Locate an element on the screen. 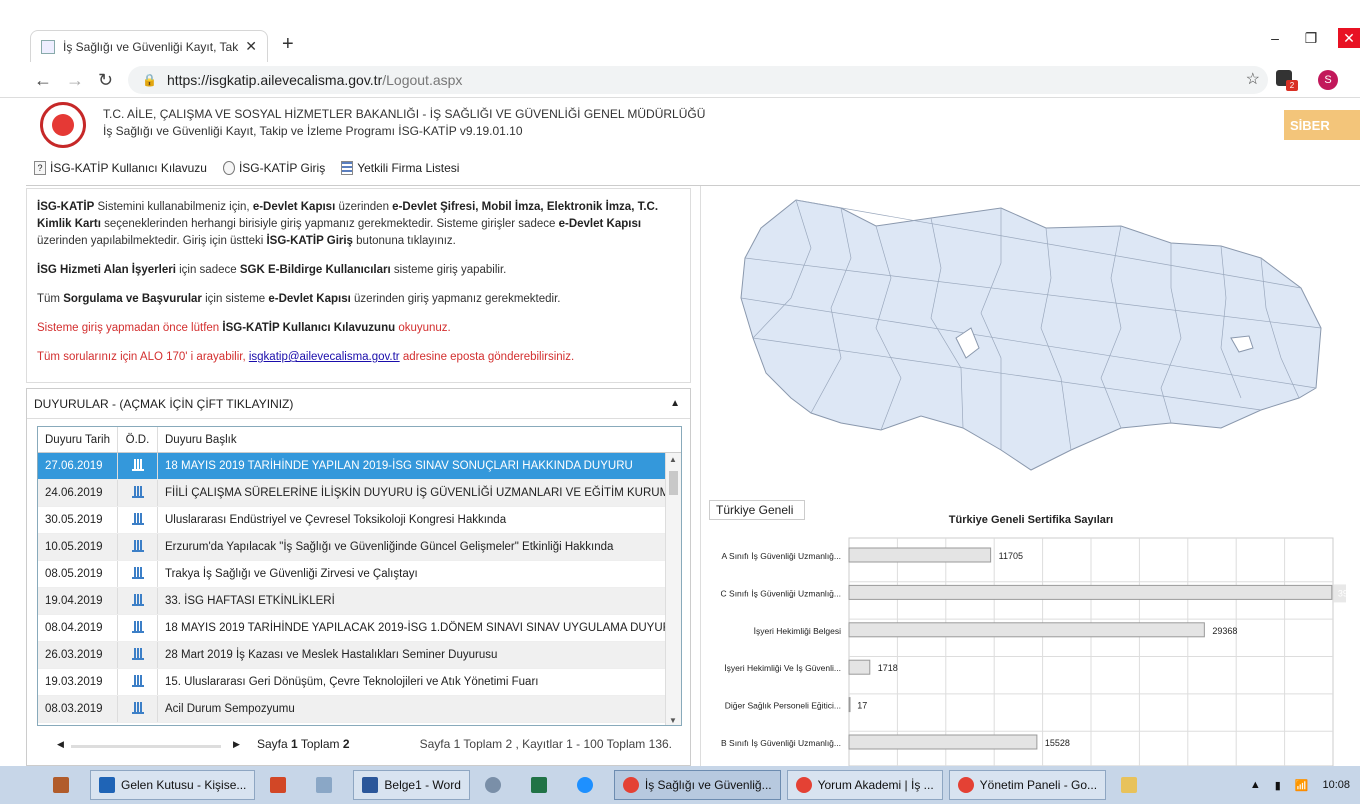  restore-icon: ❐ is located at coordinates (1311, 38).